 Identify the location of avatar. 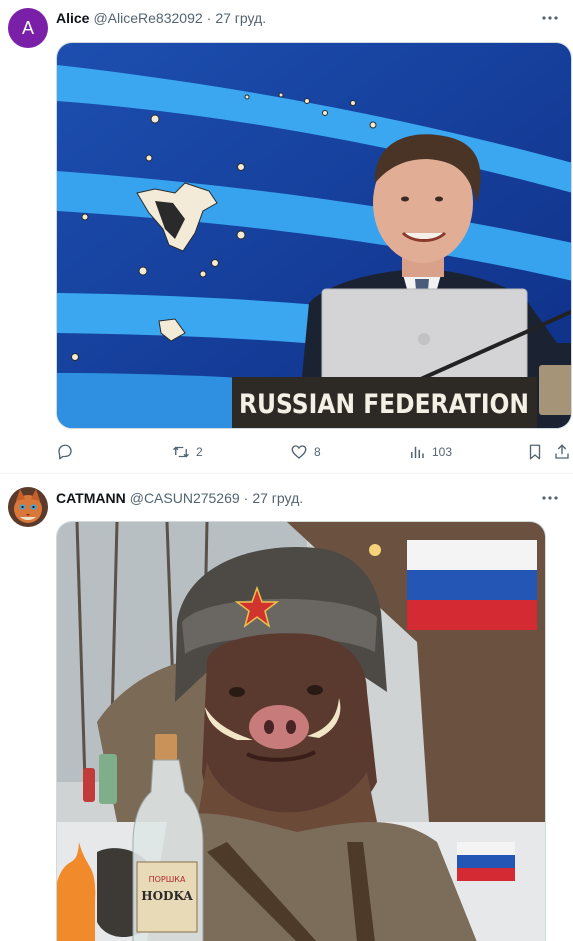
(28, 507).